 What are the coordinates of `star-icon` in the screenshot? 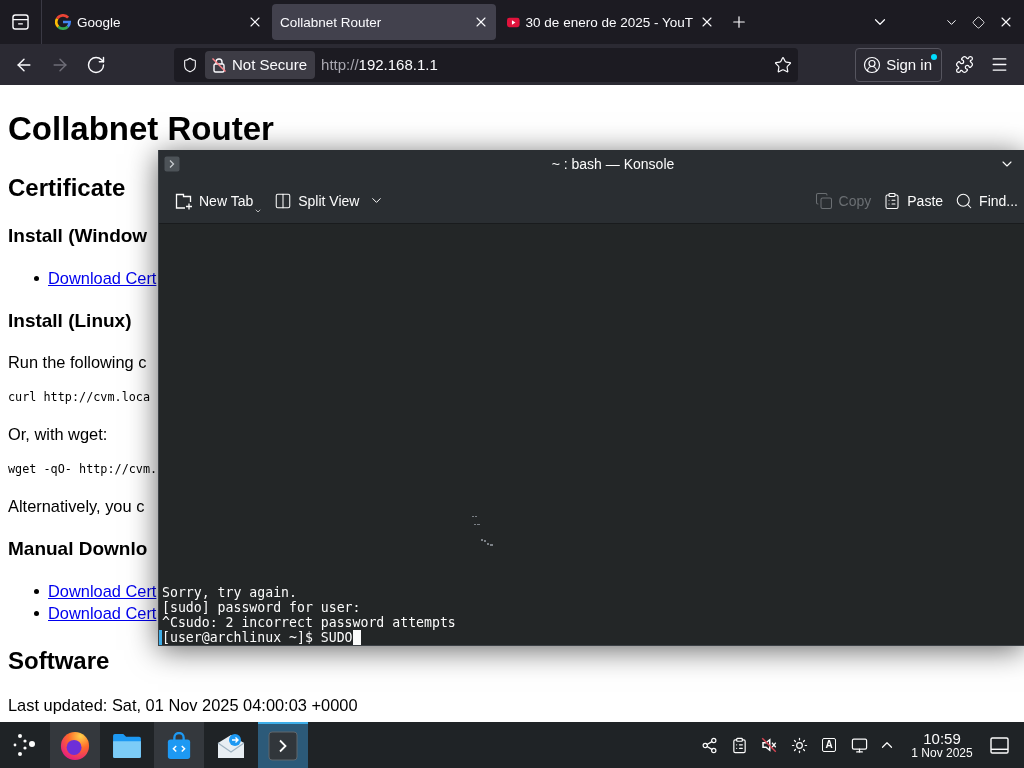 It's located at (783, 64).